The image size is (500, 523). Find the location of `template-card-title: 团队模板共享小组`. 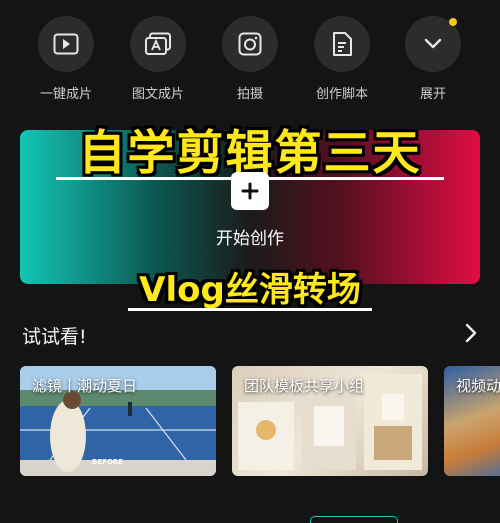

template-card-title: 团队模板共享小组 is located at coordinates (304, 386).